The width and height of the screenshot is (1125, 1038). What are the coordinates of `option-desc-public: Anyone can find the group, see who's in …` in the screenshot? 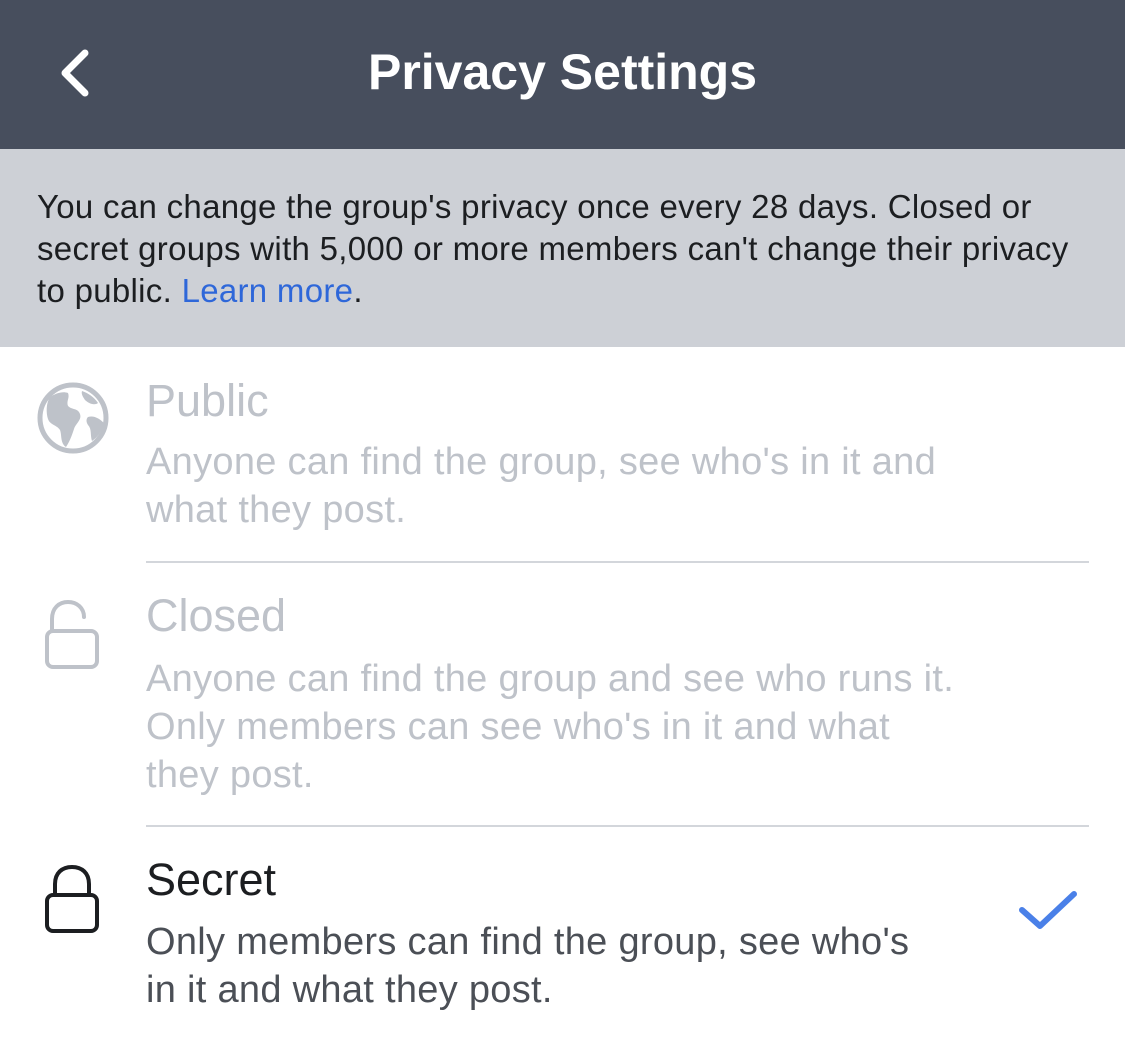 It's located at (541, 486).